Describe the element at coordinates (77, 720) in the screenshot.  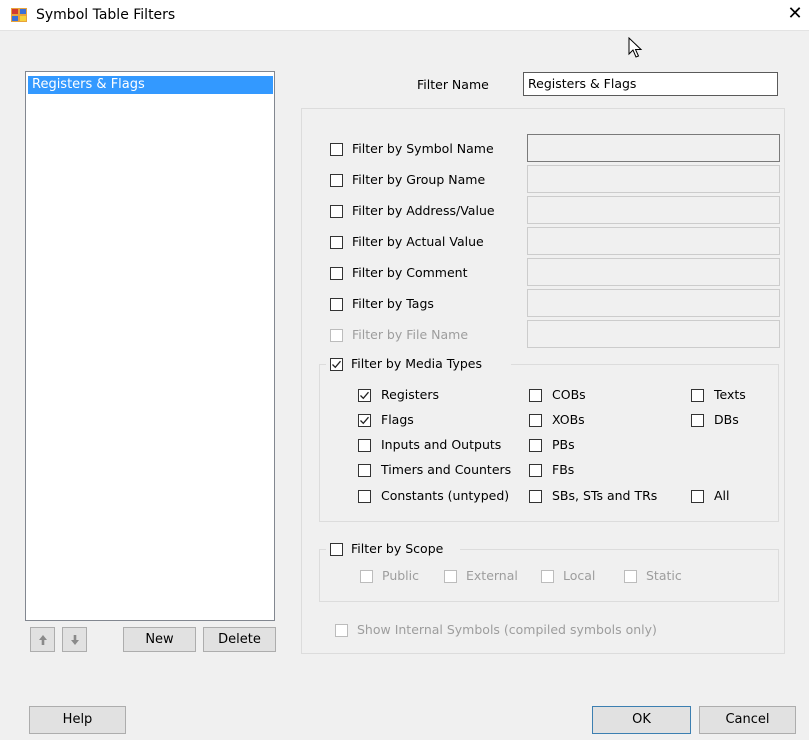
I see `help-button: Help` at that location.